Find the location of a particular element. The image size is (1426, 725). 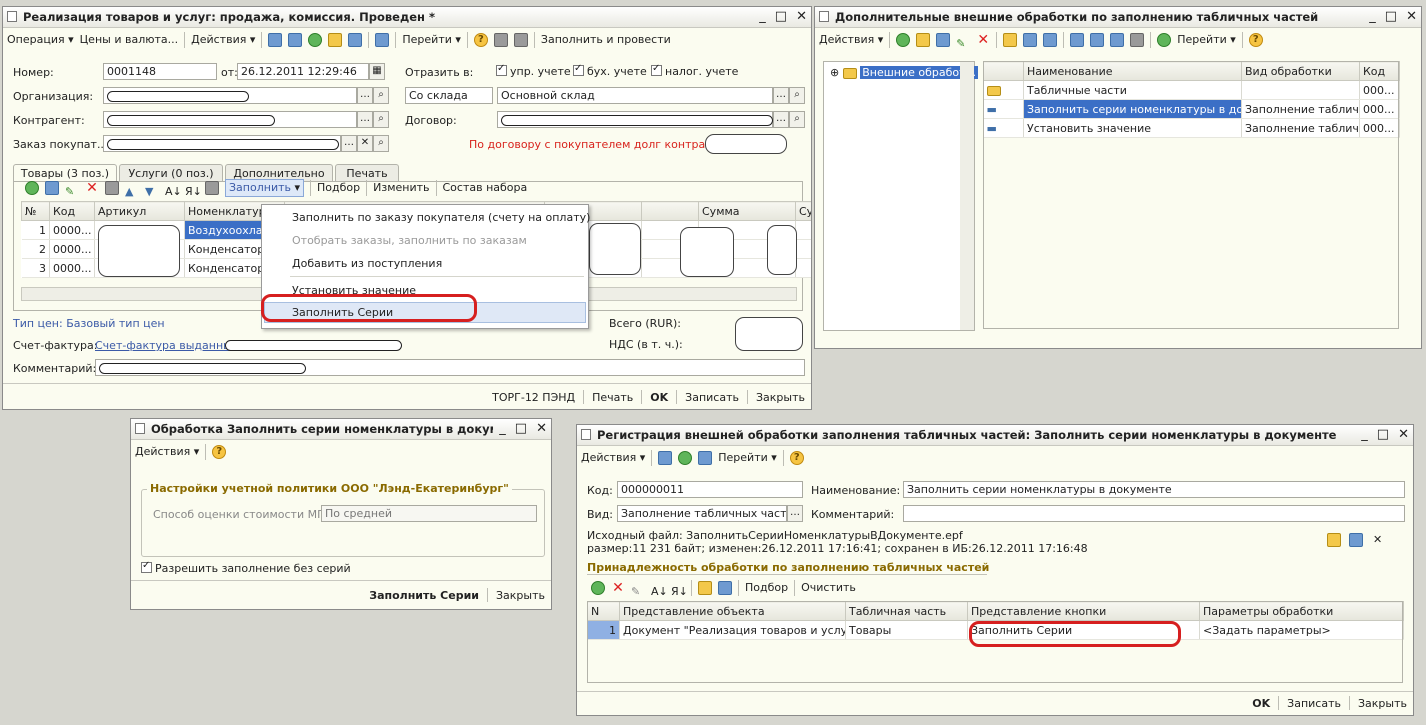

col-n: N is located at coordinates (603, 611).